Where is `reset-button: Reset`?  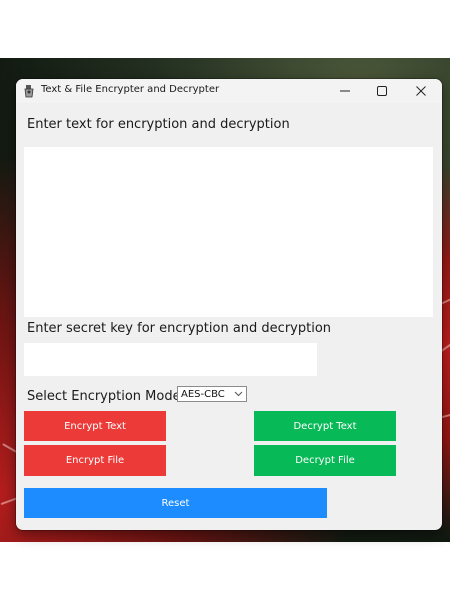 reset-button: Reset is located at coordinates (175, 503).